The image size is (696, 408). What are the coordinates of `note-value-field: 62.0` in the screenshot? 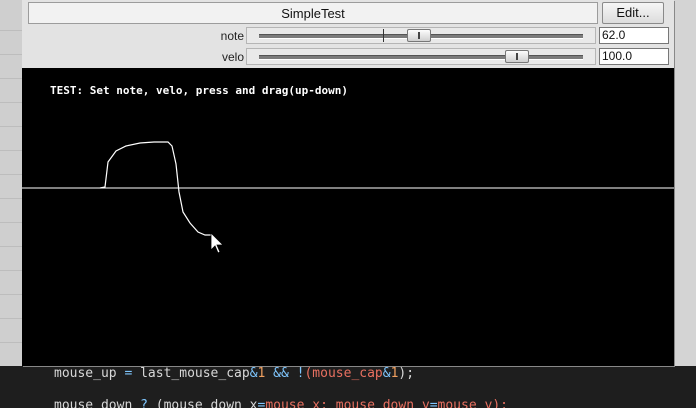 It's located at (634, 35).